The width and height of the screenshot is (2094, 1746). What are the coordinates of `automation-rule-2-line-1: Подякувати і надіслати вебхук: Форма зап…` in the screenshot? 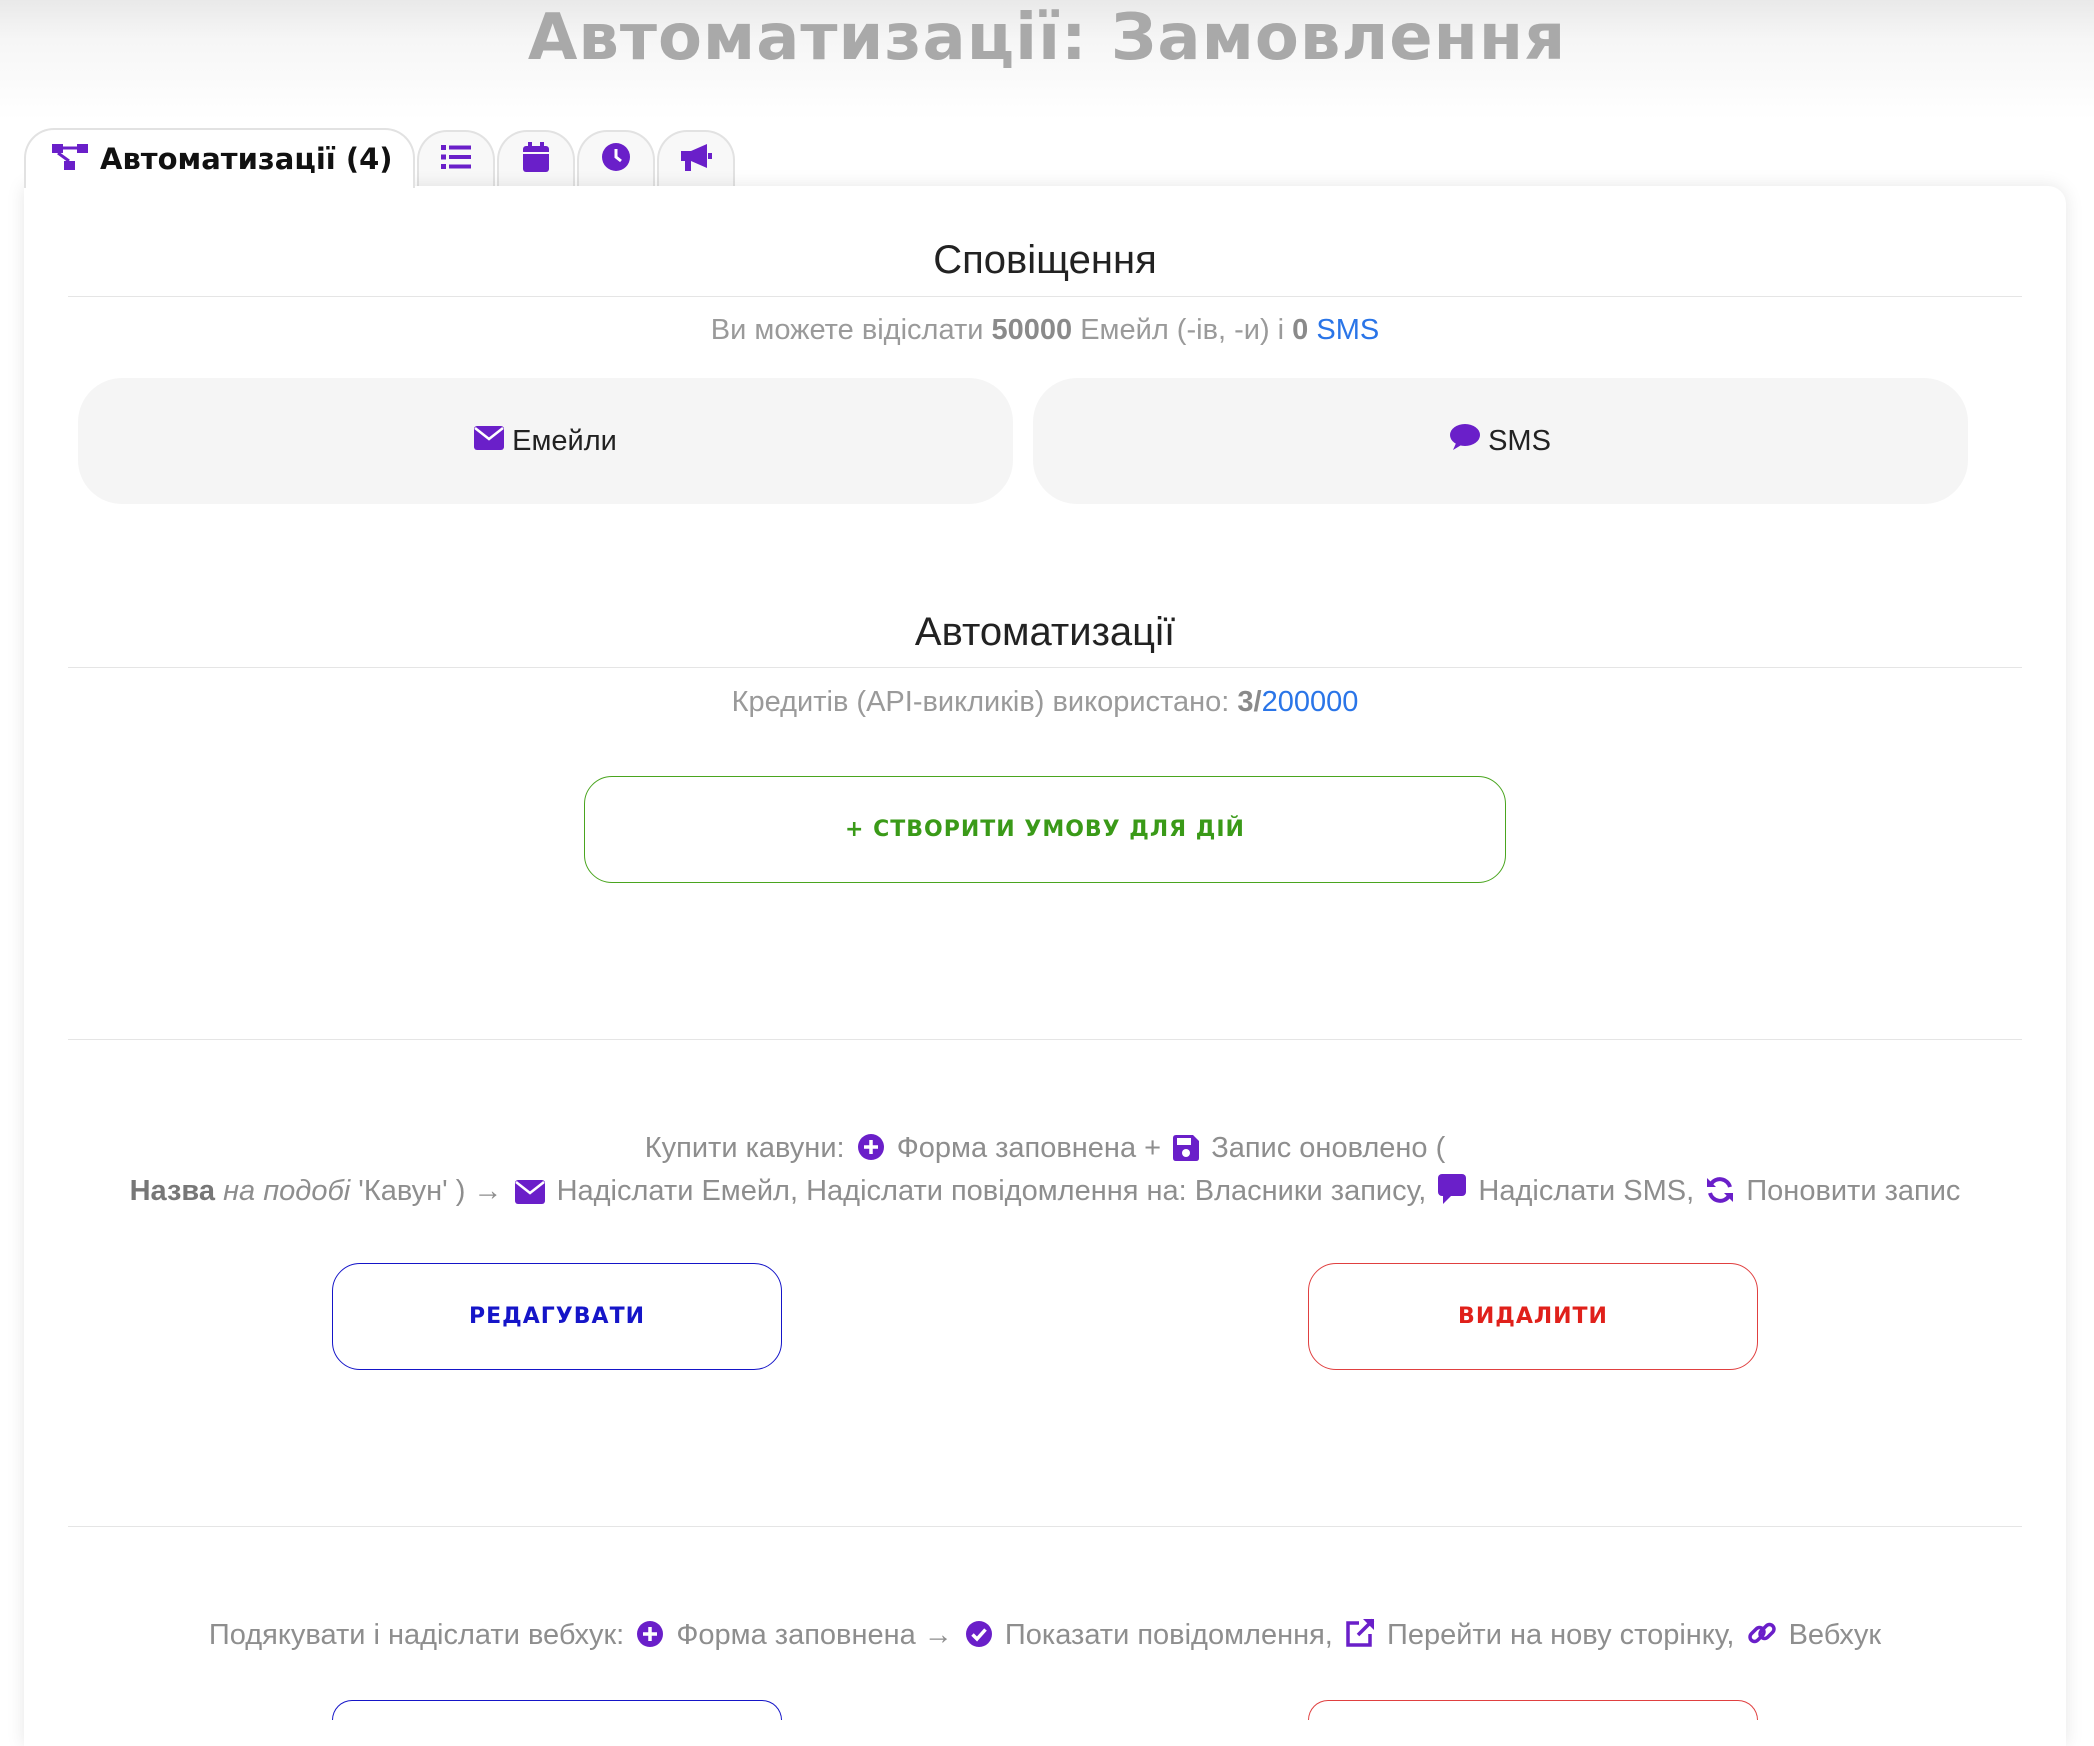 It's located at (1045, 1637).